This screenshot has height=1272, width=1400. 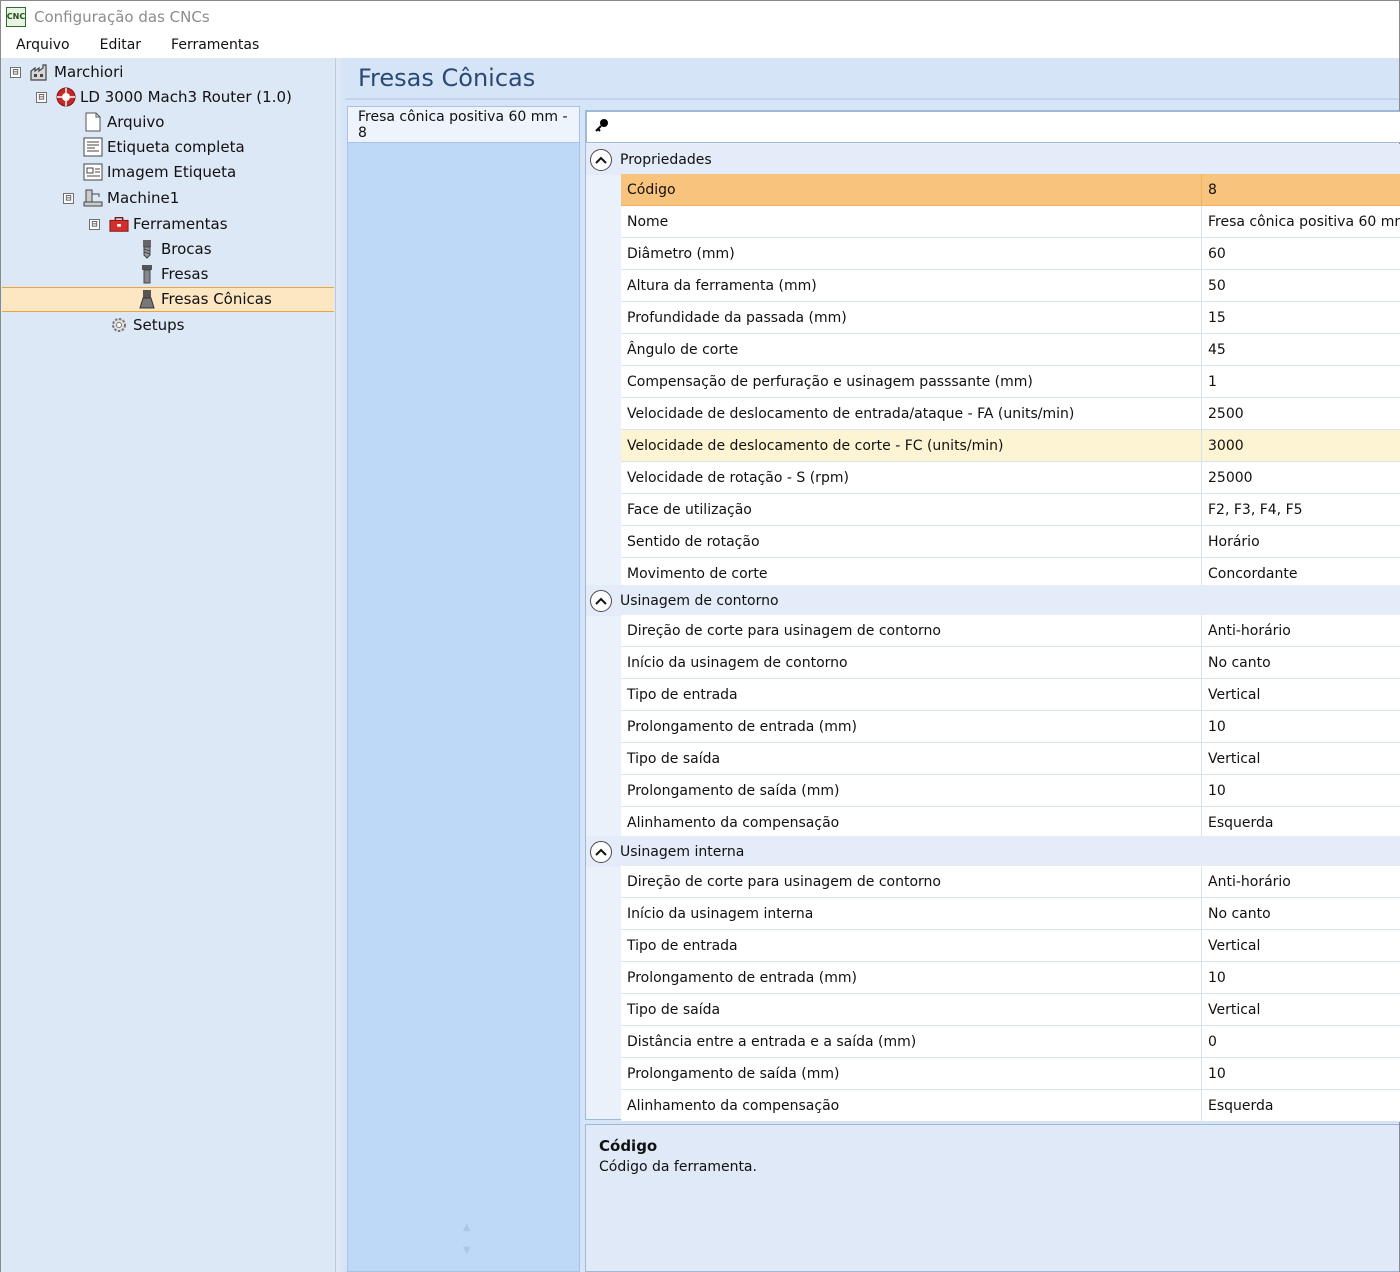 What do you see at coordinates (1301, 317) in the screenshot?
I see `property-value: 15` at bounding box center [1301, 317].